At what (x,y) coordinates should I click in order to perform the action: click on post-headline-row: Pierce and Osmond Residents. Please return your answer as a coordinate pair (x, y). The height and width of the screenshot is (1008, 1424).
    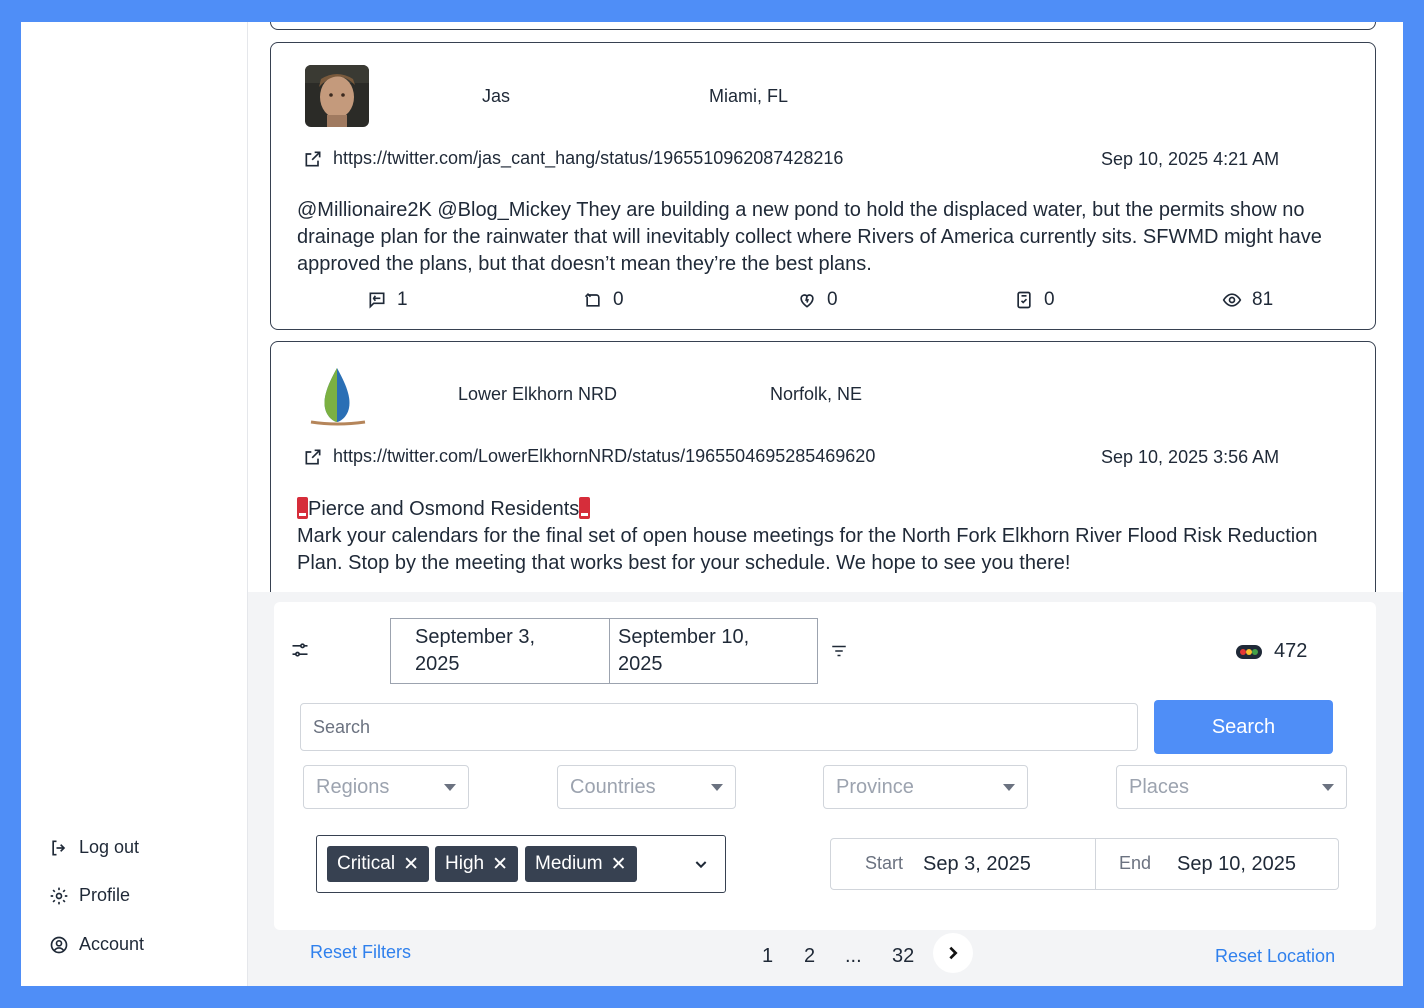
    Looking at the image, I should click on (827, 509).